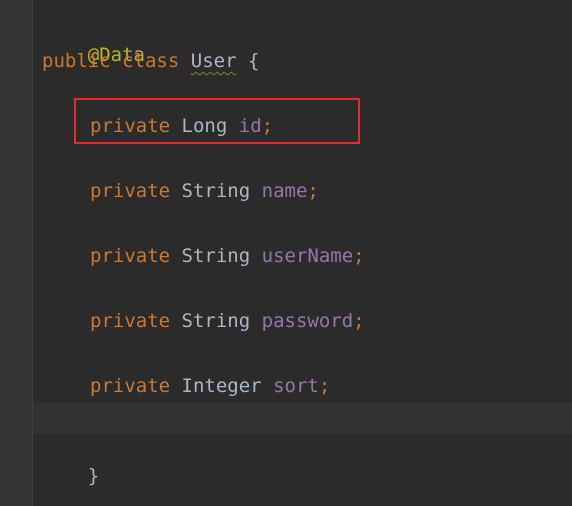 The height and width of the screenshot is (506, 572). Describe the element at coordinates (284, 191) in the screenshot. I see `field-name: name` at that location.